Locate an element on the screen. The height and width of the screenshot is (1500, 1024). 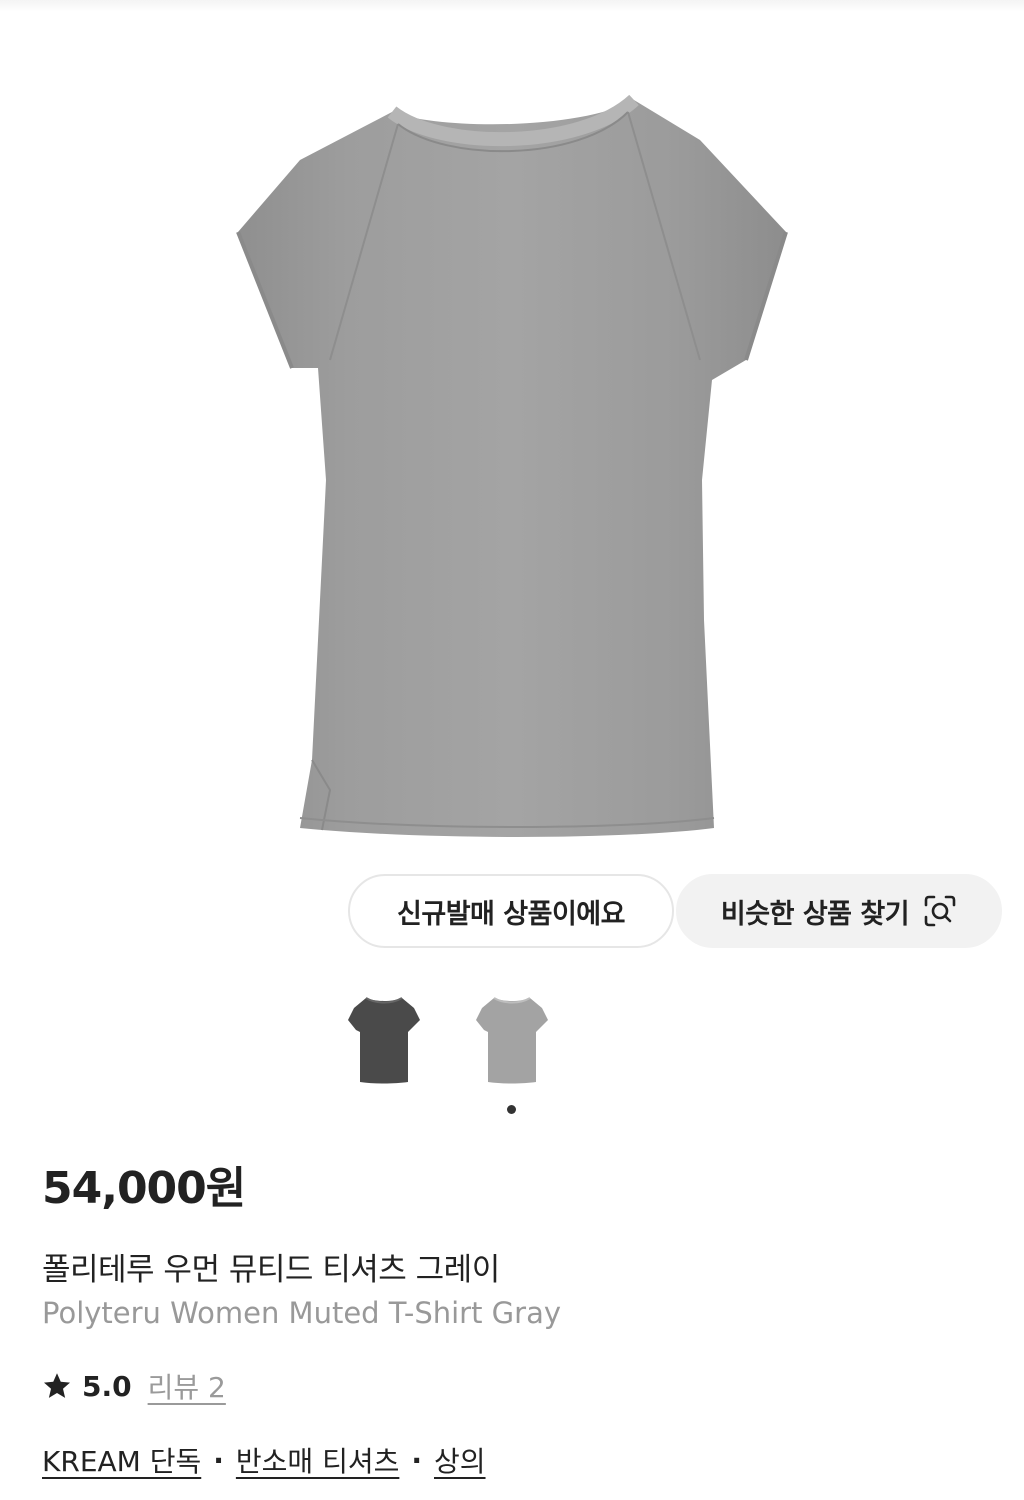
star-icon is located at coordinates (57, 1386).